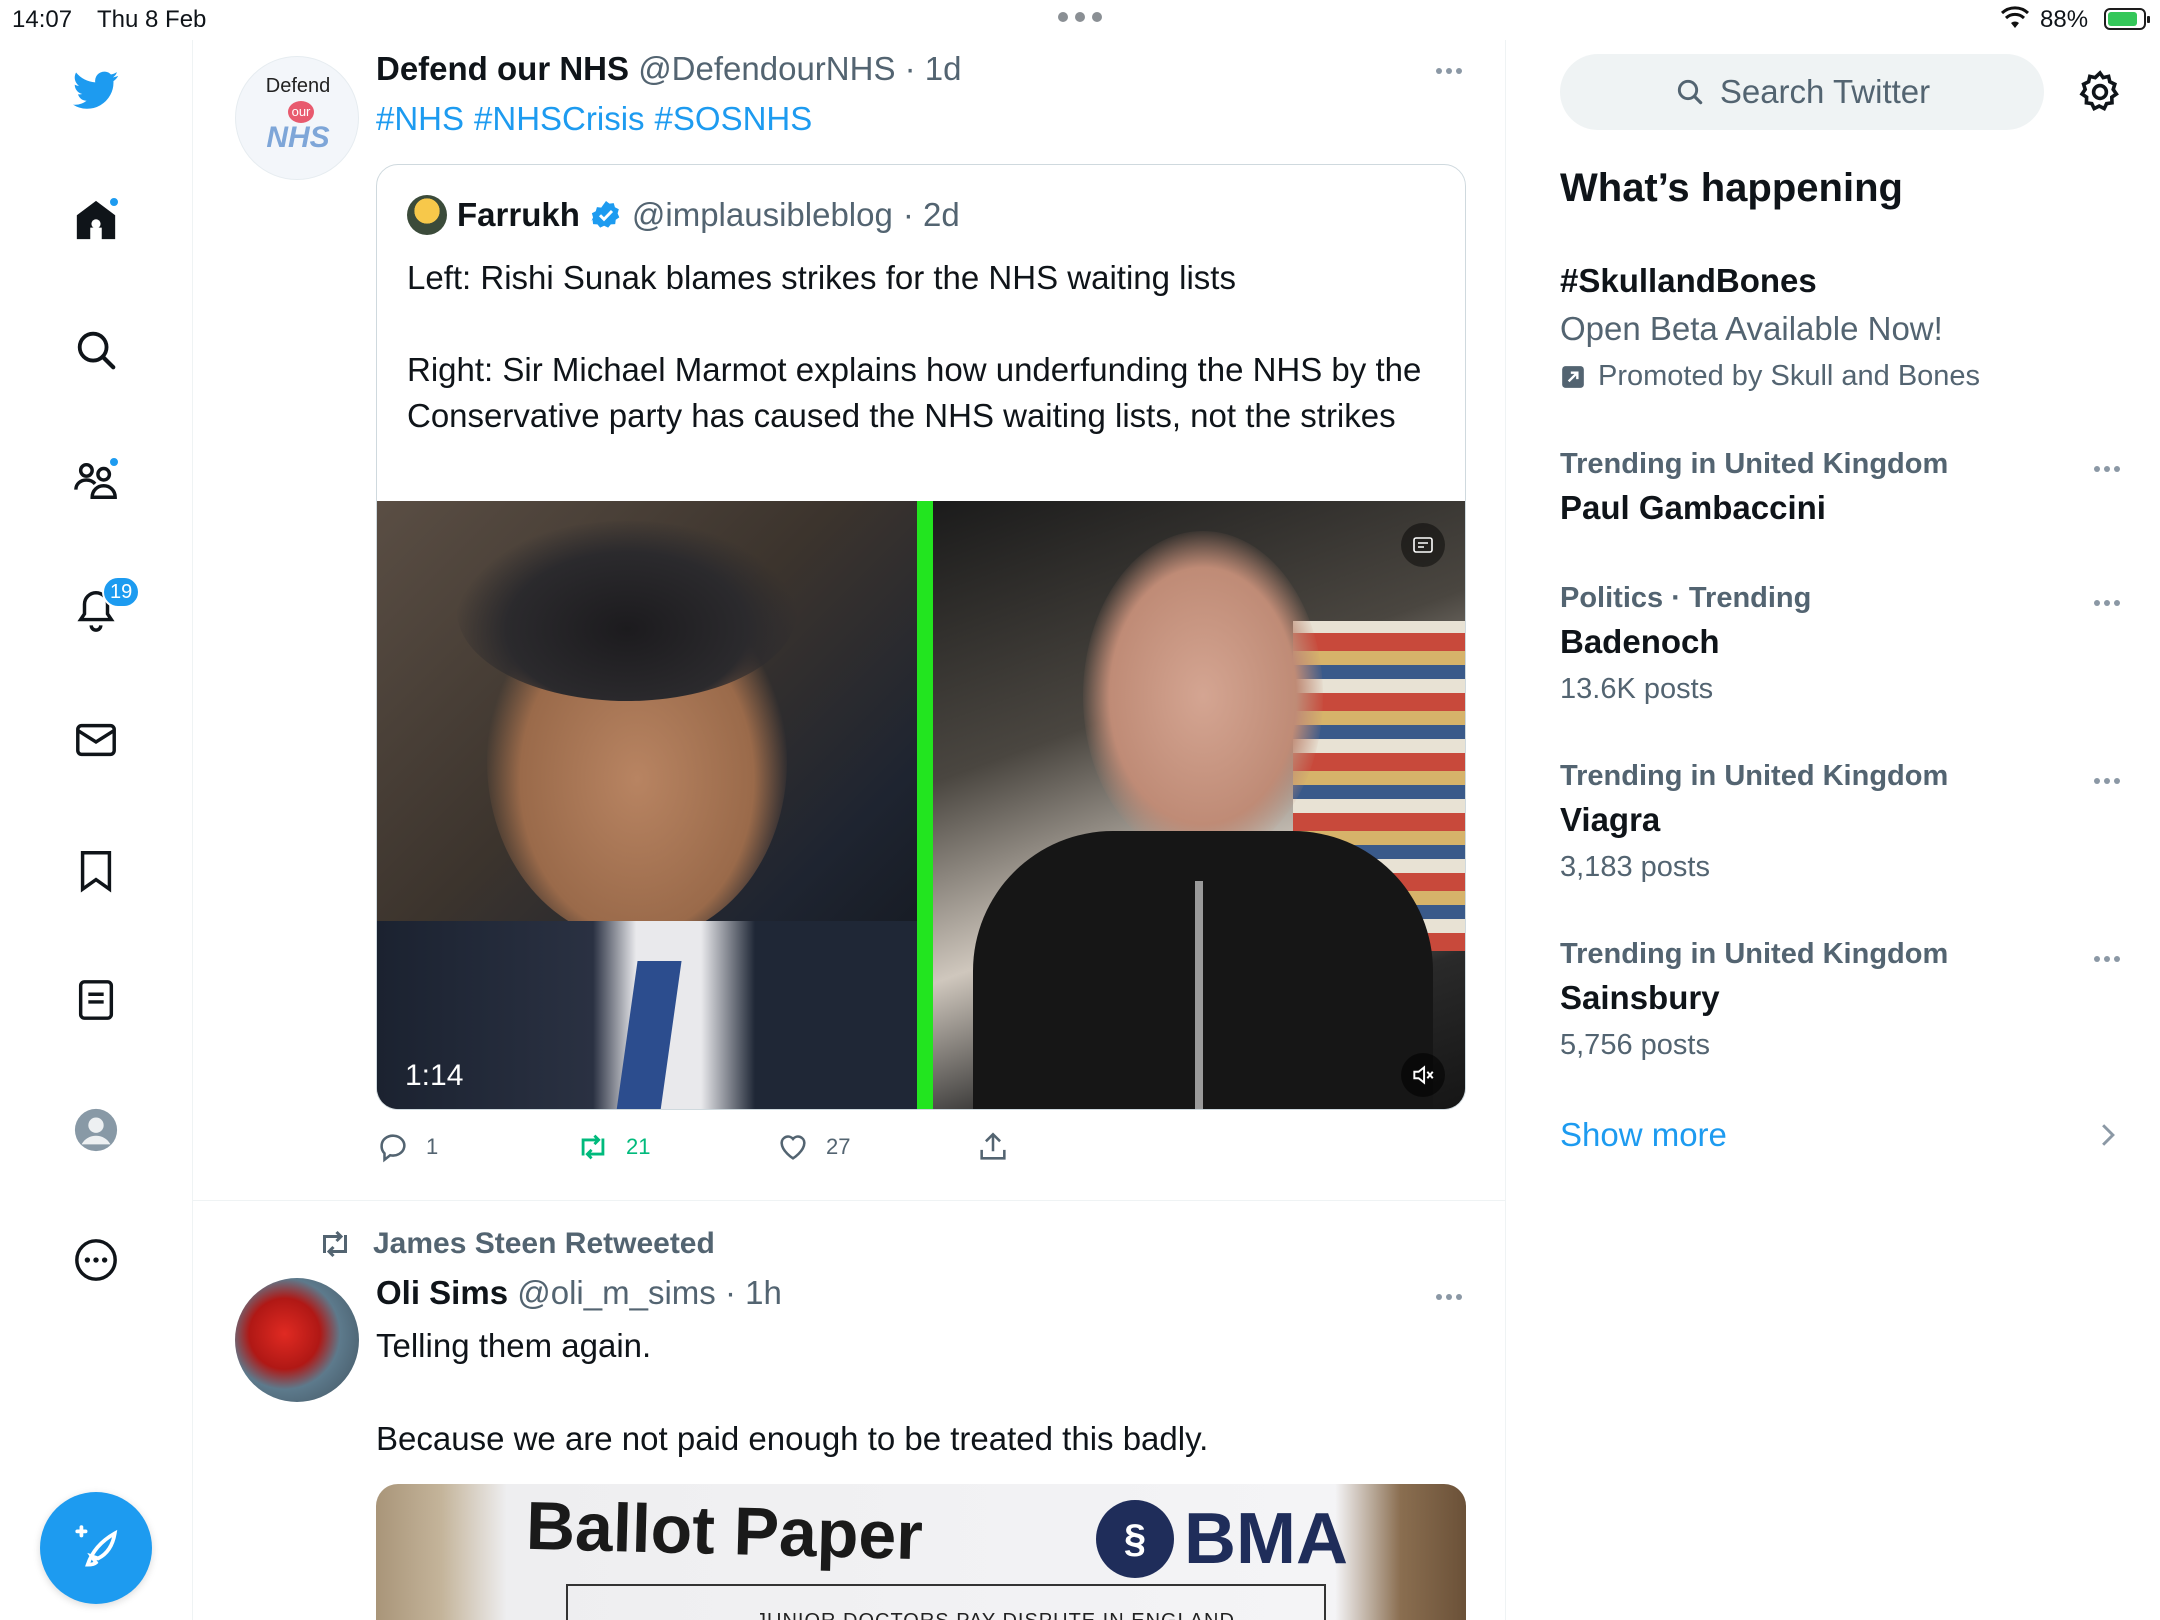 This screenshot has height=1620, width=2160. I want to click on more-options-icon, so click(96, 1260).